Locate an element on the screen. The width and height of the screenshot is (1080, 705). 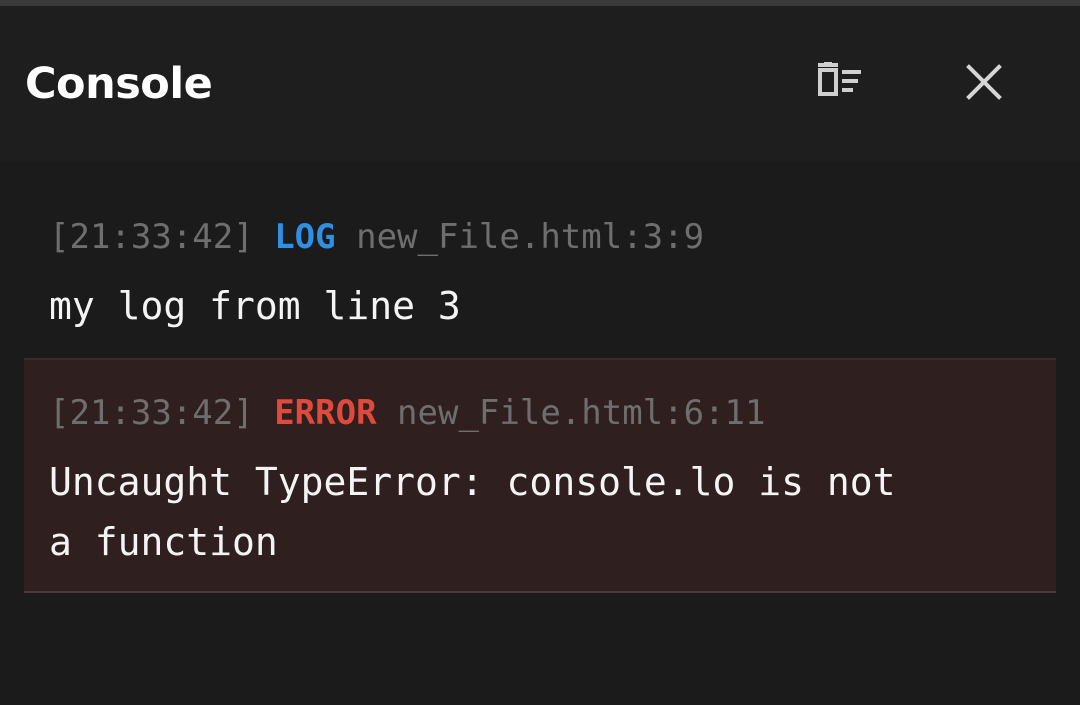
entry-meta: [21:33:42] LOG new_File.html:3:9 is located at coordinates (552, 237).